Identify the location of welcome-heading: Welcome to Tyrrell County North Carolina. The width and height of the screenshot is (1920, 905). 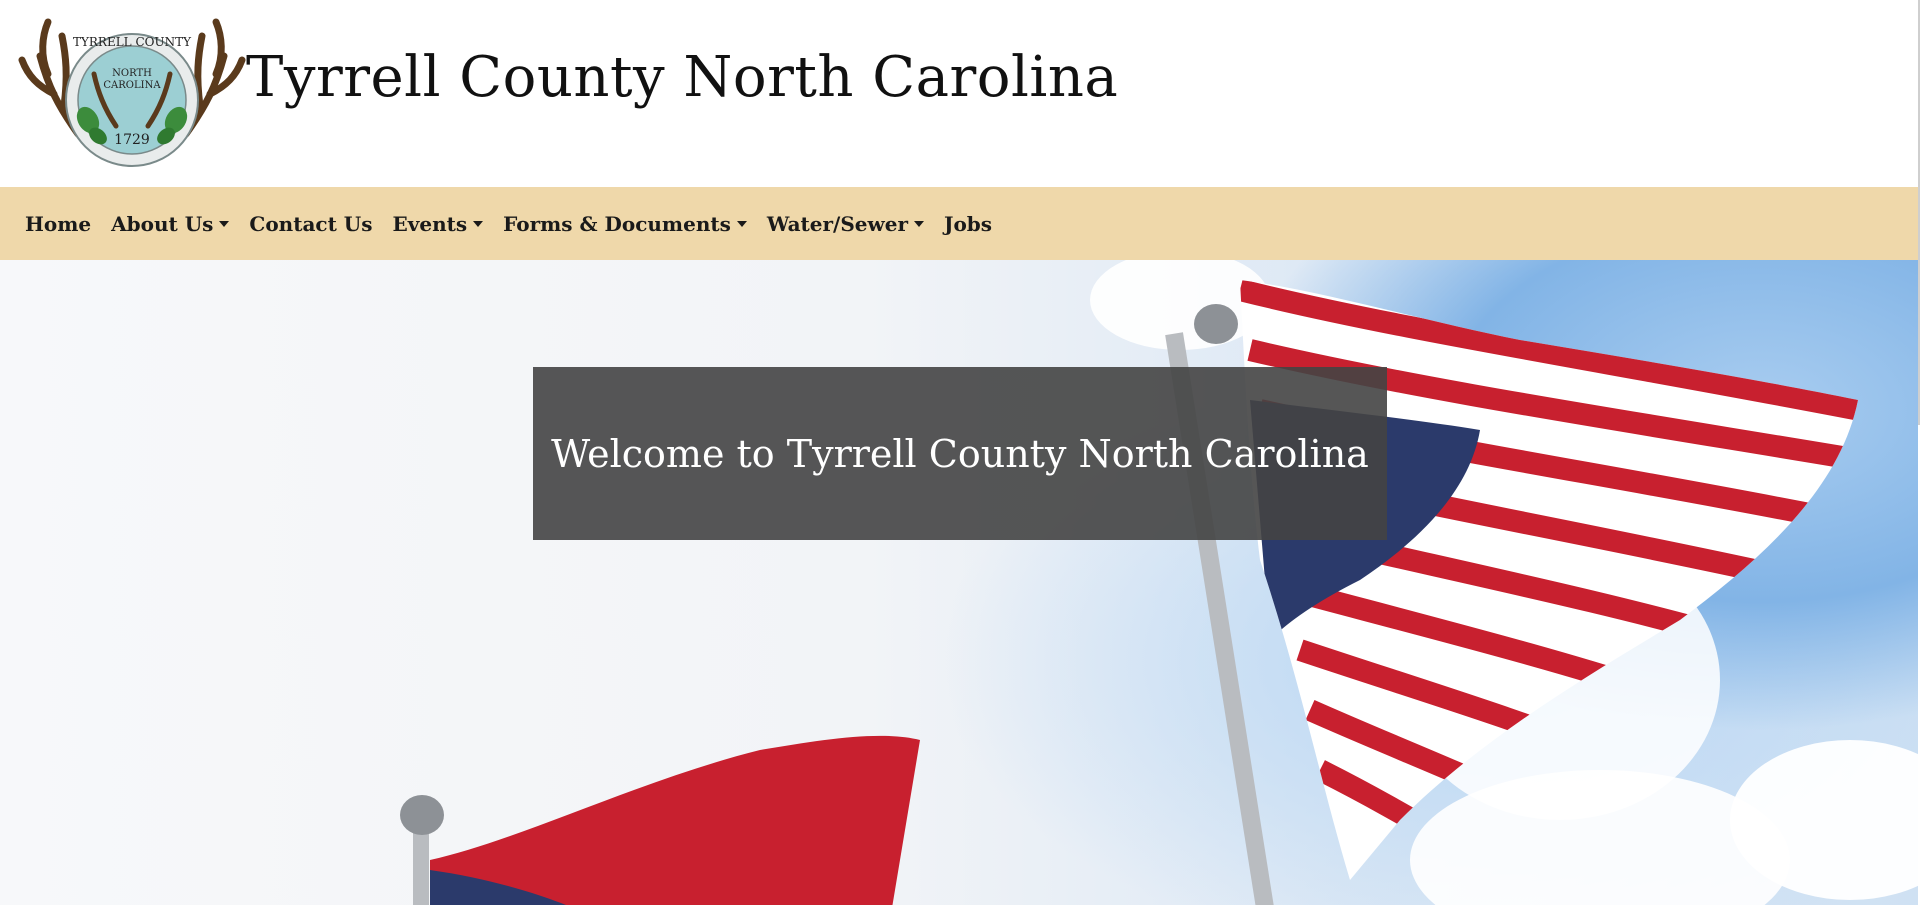
(960, 453).